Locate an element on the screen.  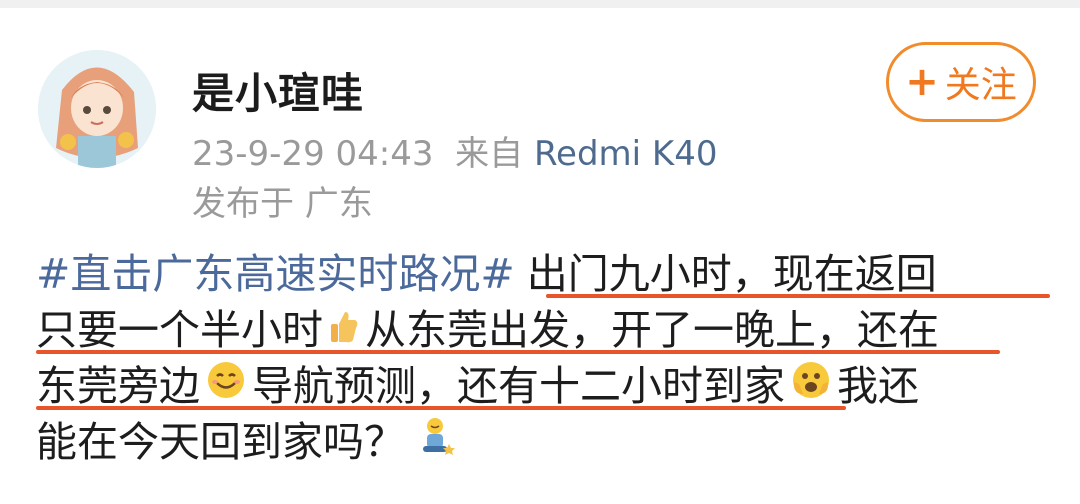
source-device-link: Redmi K40 is located at coordinates (626, 154).